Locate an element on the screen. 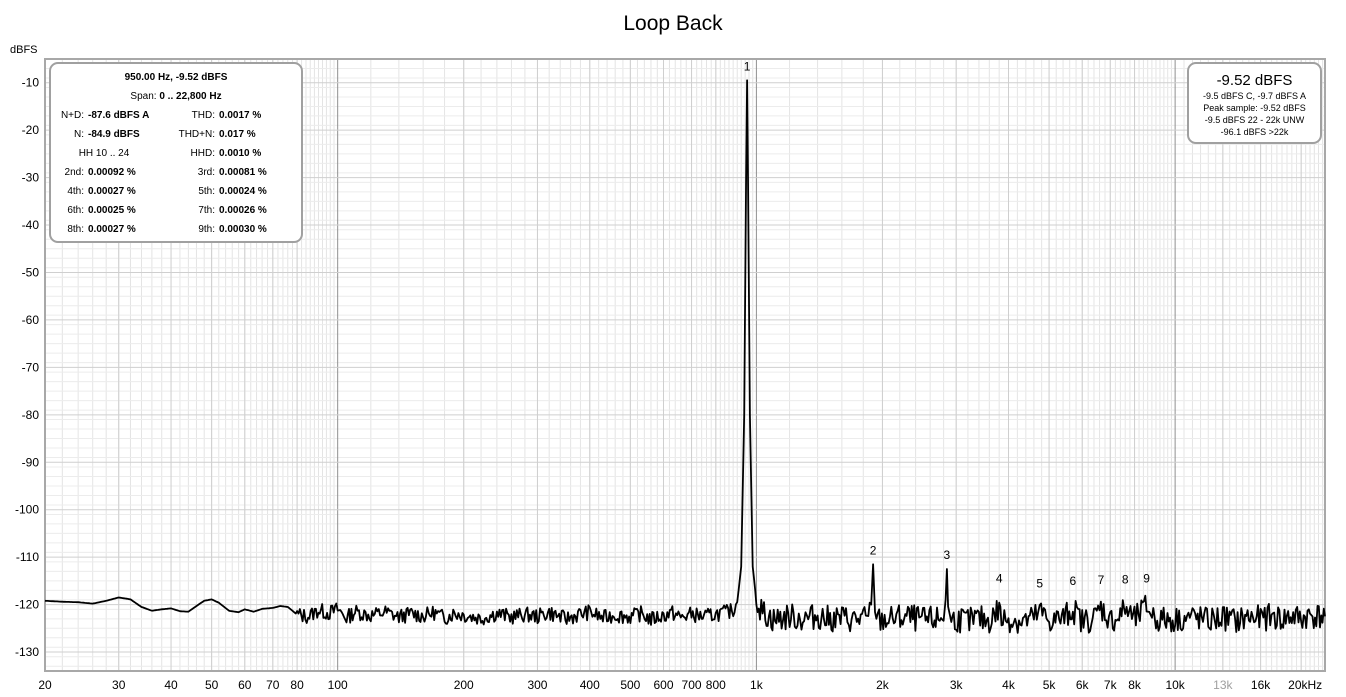 This screenshot has width=1346, height=697. stat-label: THD: is located at coordinates (203, 115).